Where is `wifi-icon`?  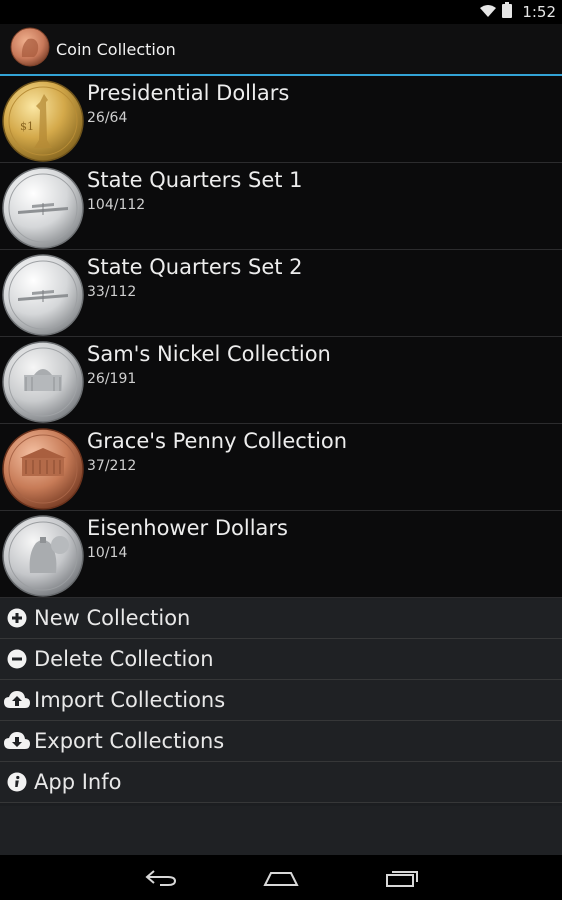 wifi-icon is located at coordinates (488, 12).